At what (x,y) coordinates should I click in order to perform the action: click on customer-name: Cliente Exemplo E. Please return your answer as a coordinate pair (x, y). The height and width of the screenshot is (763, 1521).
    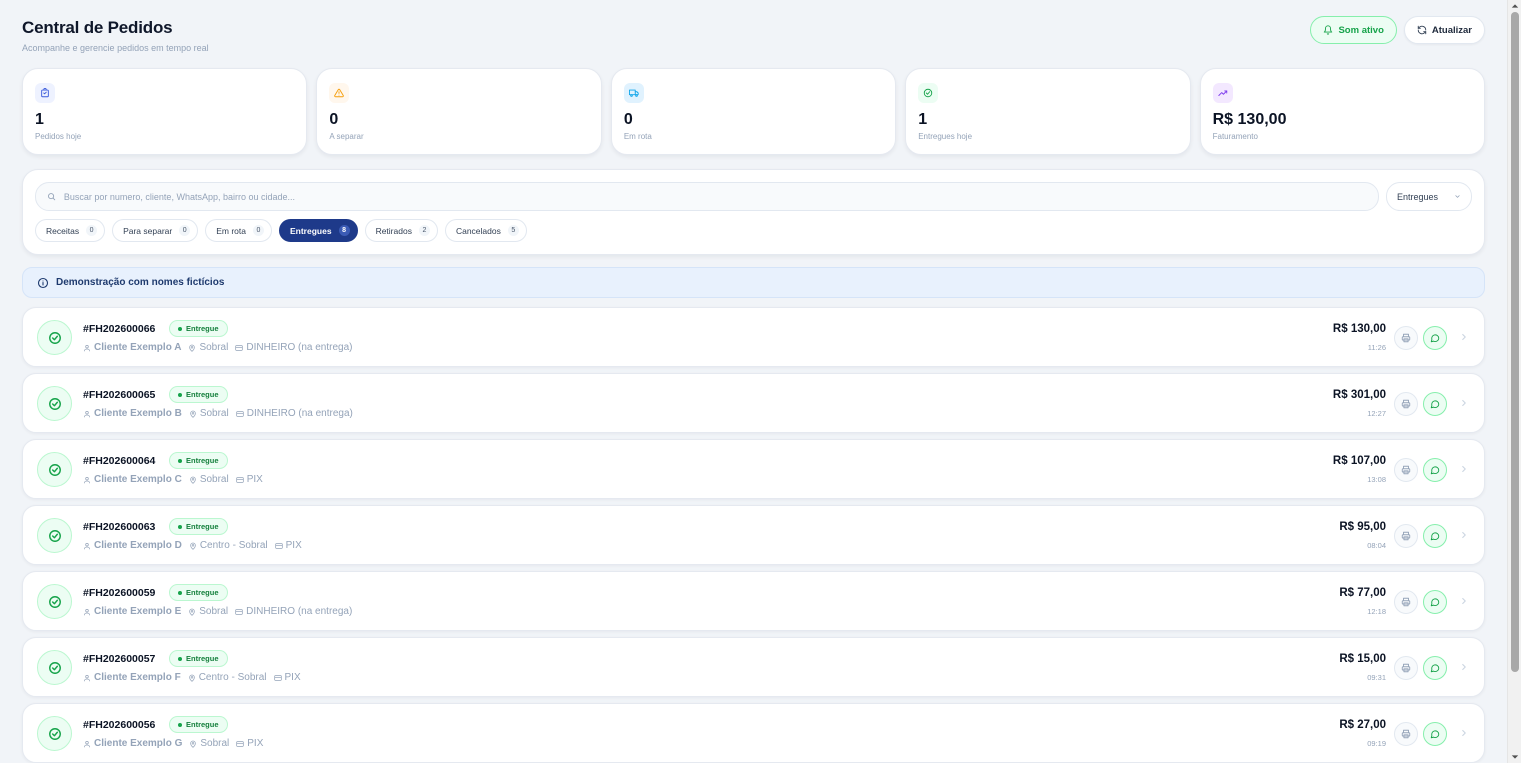
    Looking at the image, I should click on (138, 611).